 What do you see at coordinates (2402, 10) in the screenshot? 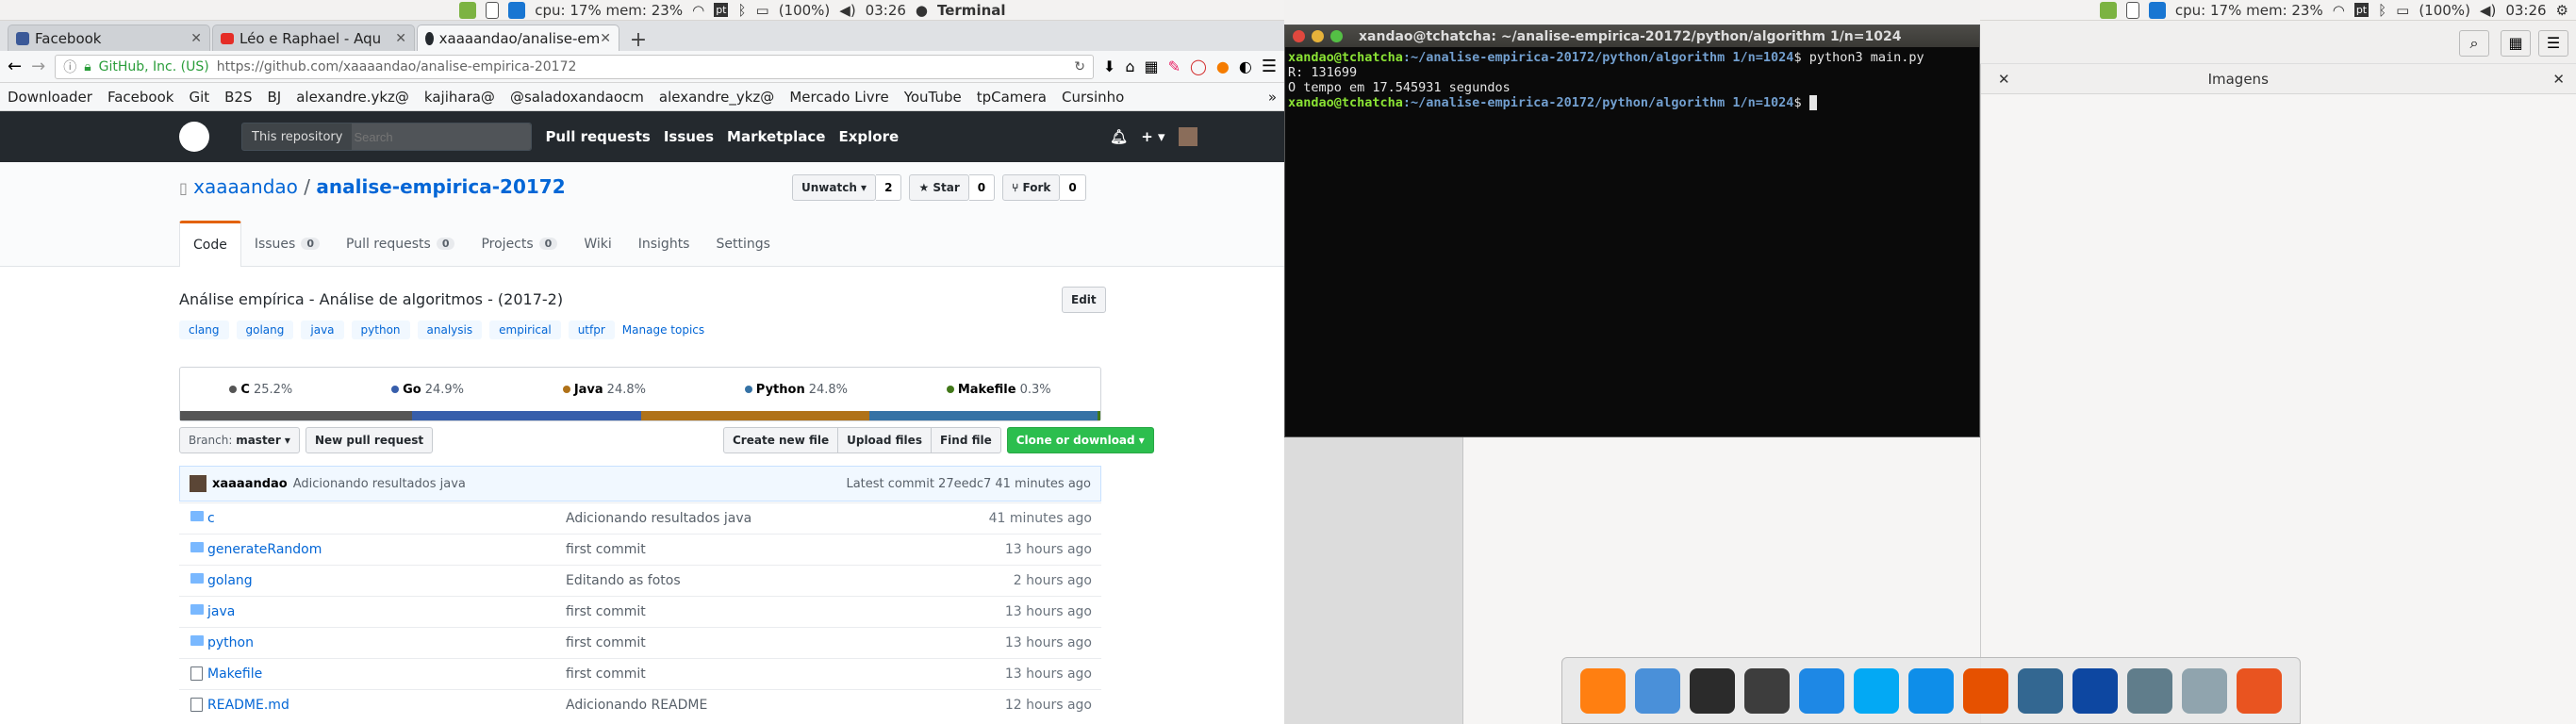
I see `battery-icon: ▭` at bounding box center [2402, 10].